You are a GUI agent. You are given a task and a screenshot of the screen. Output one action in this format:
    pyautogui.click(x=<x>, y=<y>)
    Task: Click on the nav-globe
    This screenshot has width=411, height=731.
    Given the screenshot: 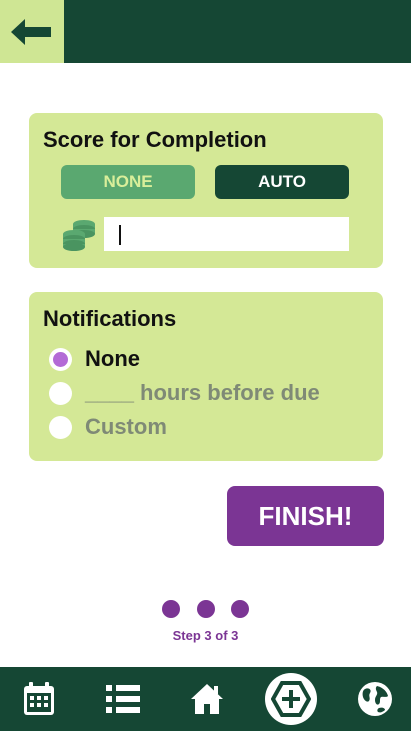 What is the action you would take?
    pyautogui.click(x=375, y=699)
    